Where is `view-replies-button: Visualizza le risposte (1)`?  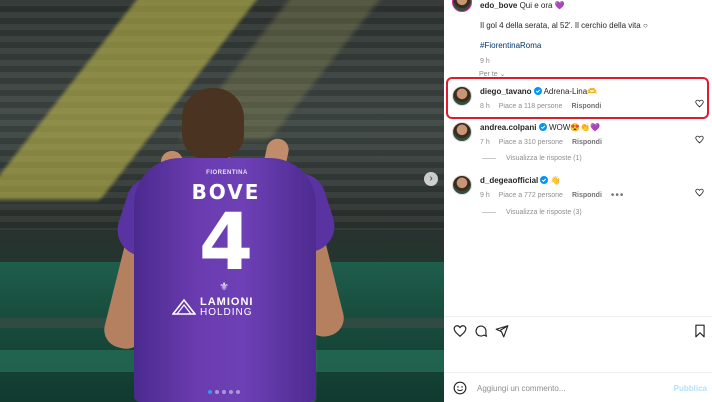
view-replies-button: Visualizza le risposte (1) is located at coordinates (532, 158).